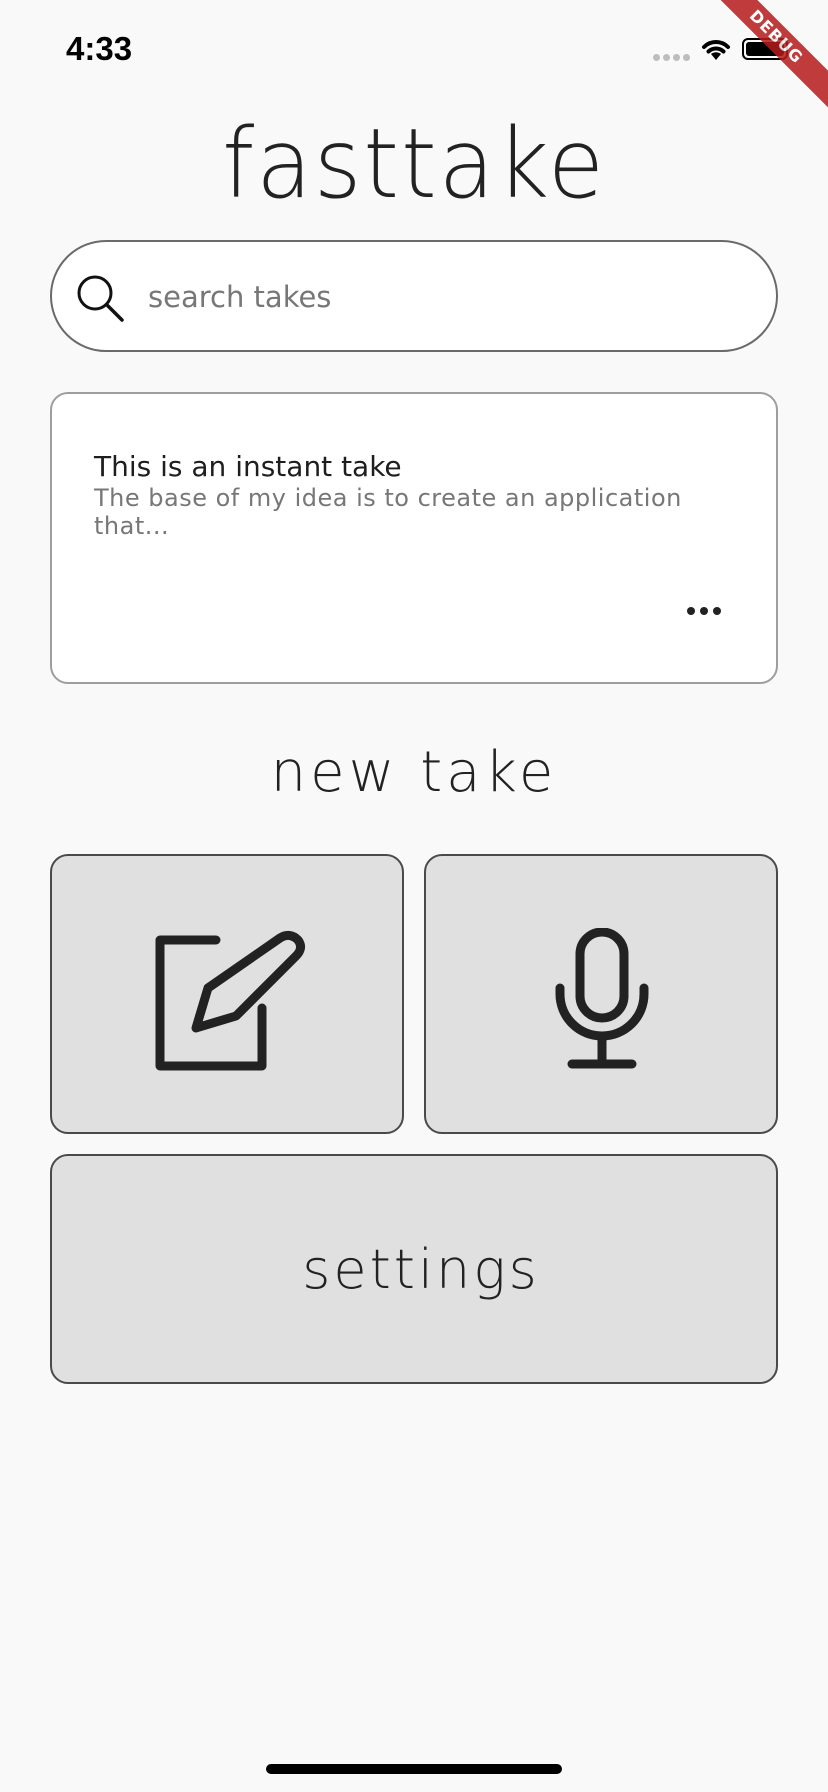  Describe the element at coordinates (671, 57) in the screenshot. I see `cellular-signal-icon` at that location.